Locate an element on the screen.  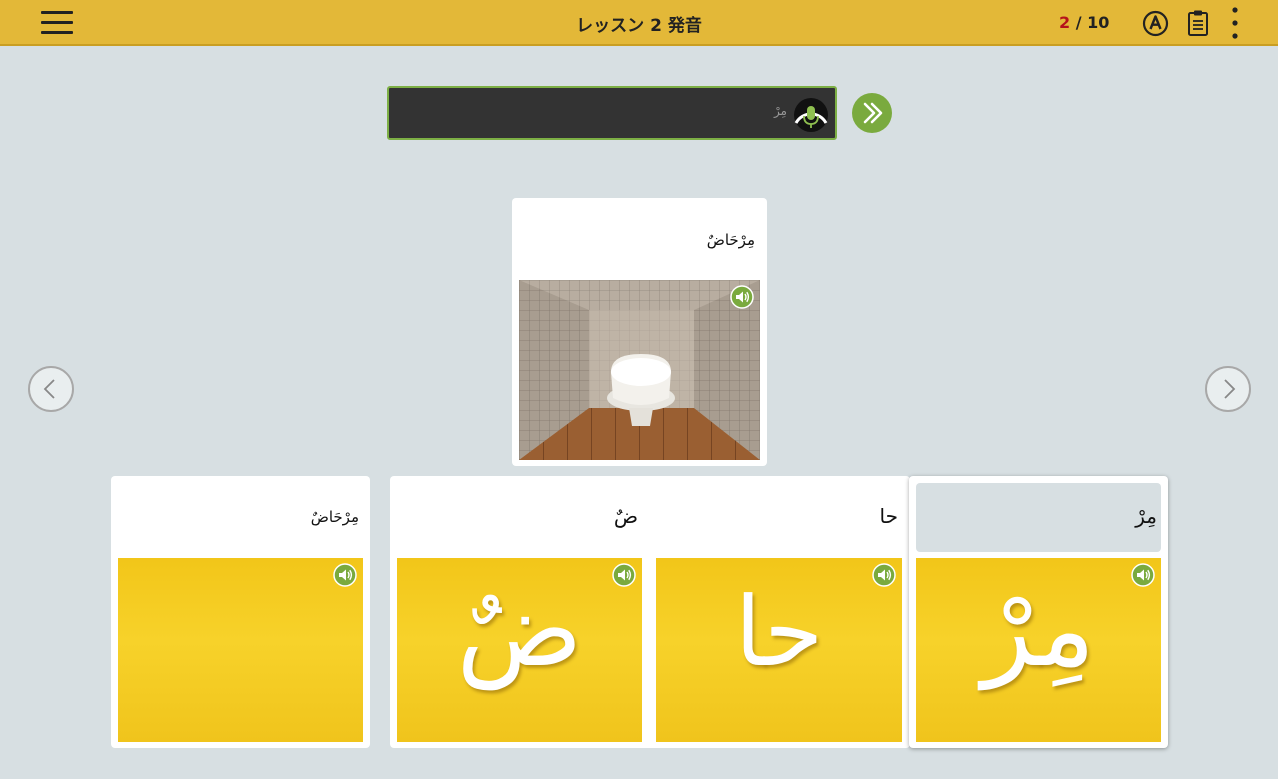
lesson-progress: 2 / 10 is located at coordinates (1084, 22).